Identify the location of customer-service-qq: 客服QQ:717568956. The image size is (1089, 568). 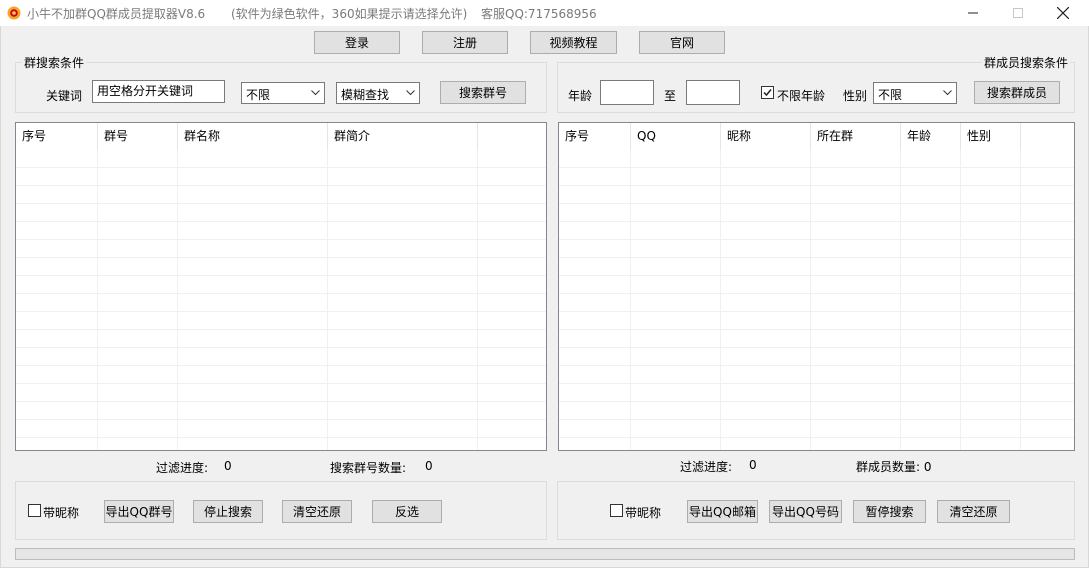
(539, 14).